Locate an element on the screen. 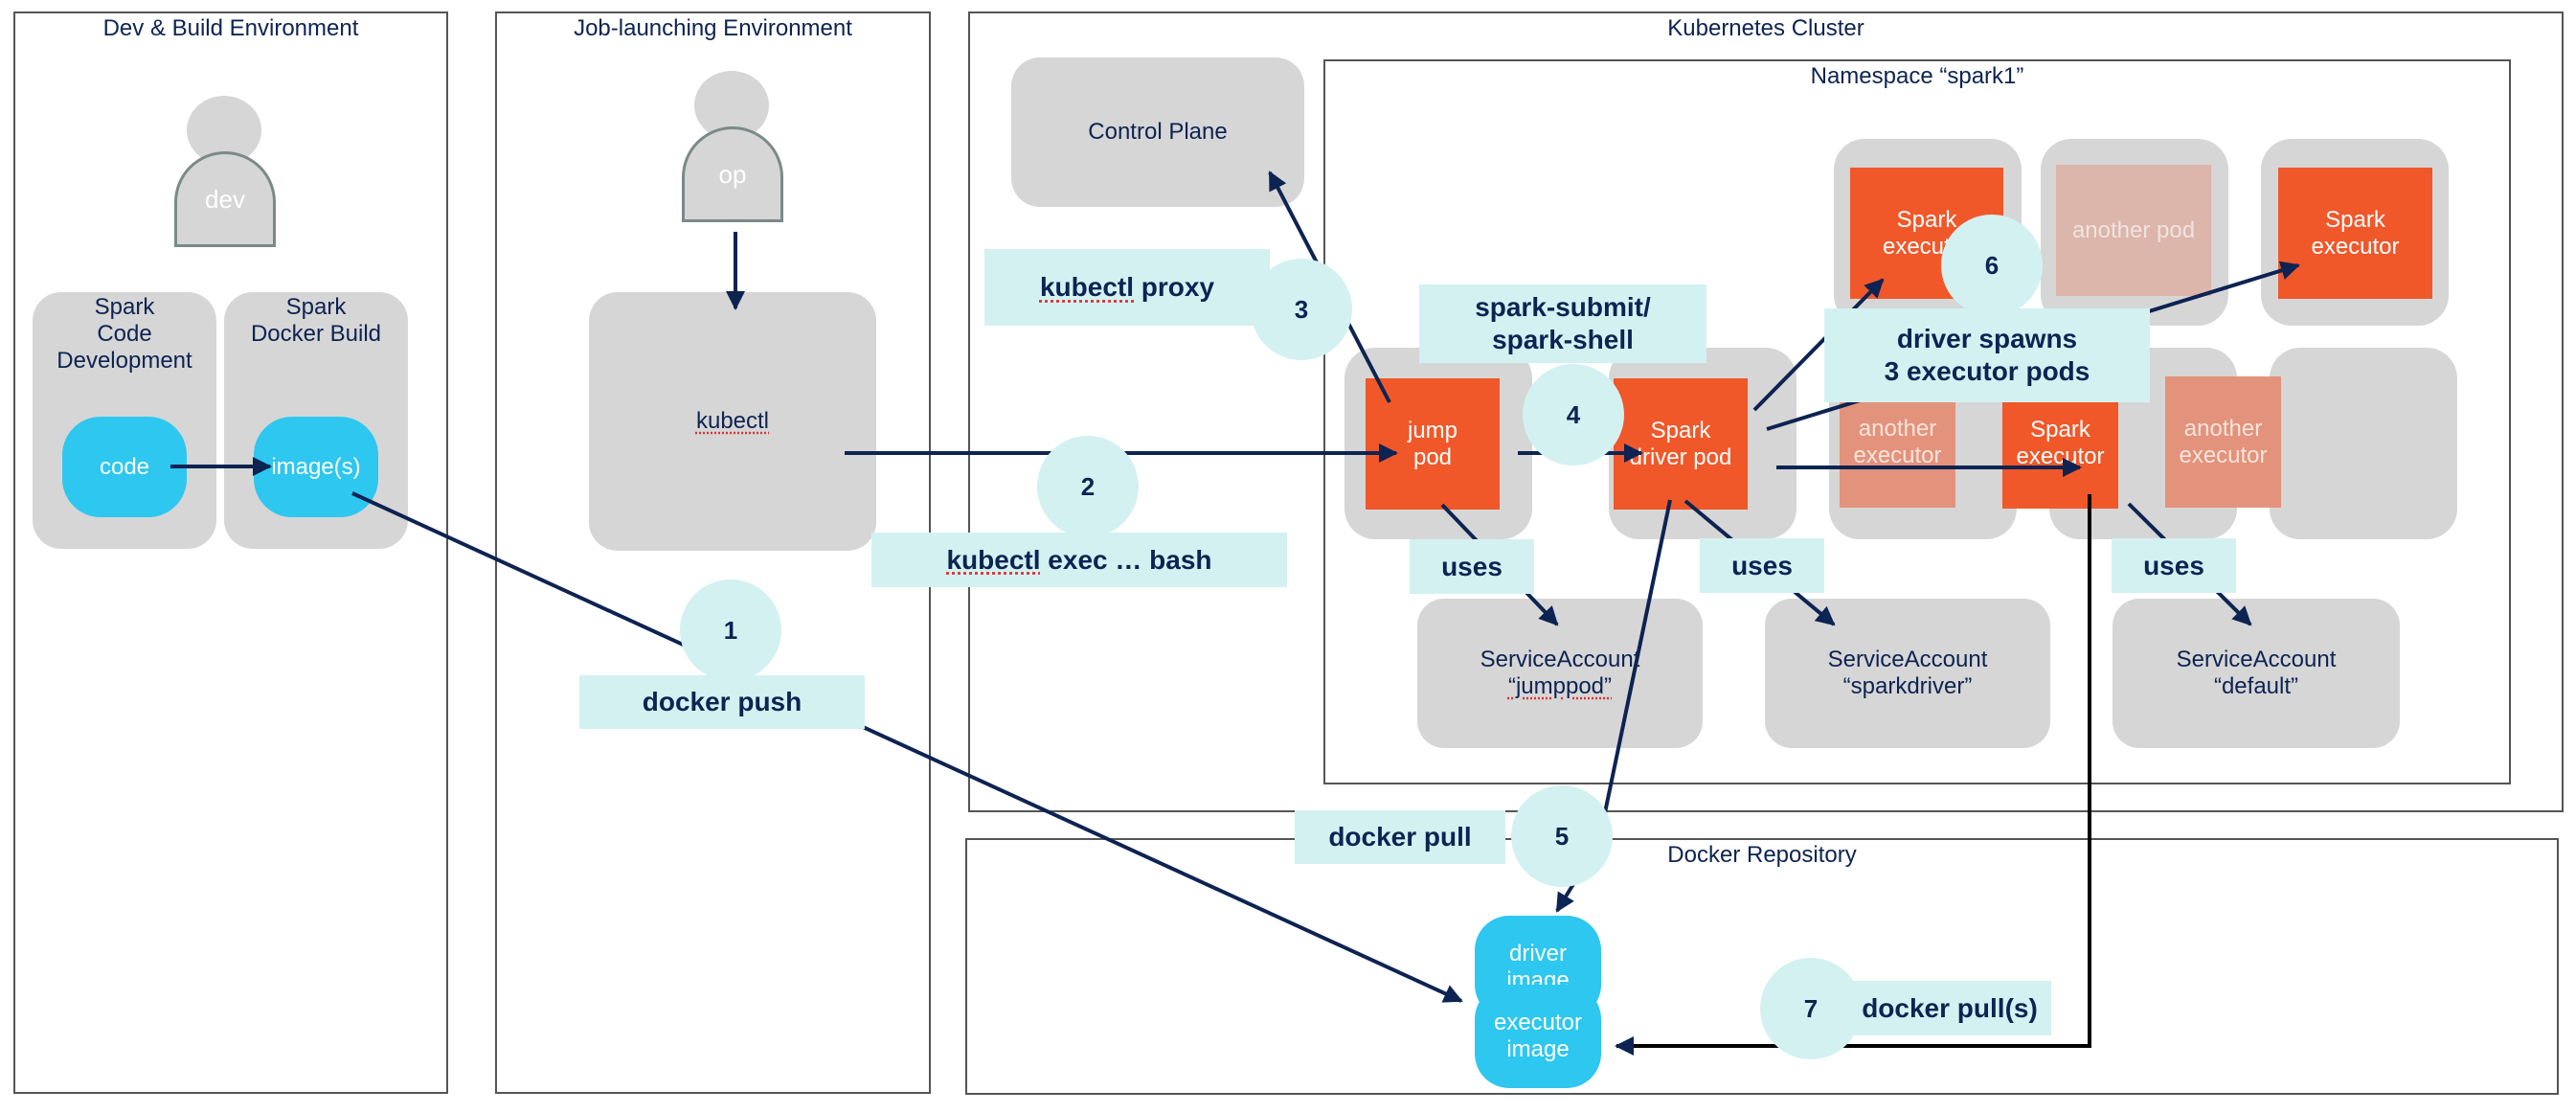 The height and width of the screenshot is (1113, 2576). control-plane-box: Control Plane is located at coordinates (1157, 132).